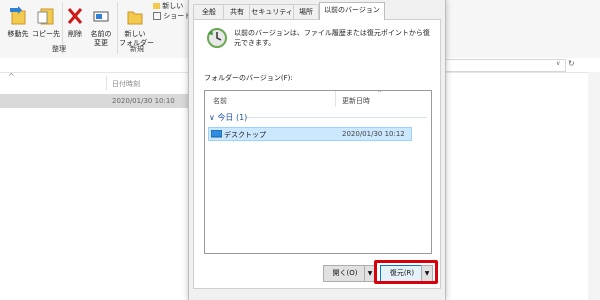  Describe the element at coordinates (310, 134) in the screenshot. I see `list-item: デスクトップ 2020/01/30 10:12` at that location.